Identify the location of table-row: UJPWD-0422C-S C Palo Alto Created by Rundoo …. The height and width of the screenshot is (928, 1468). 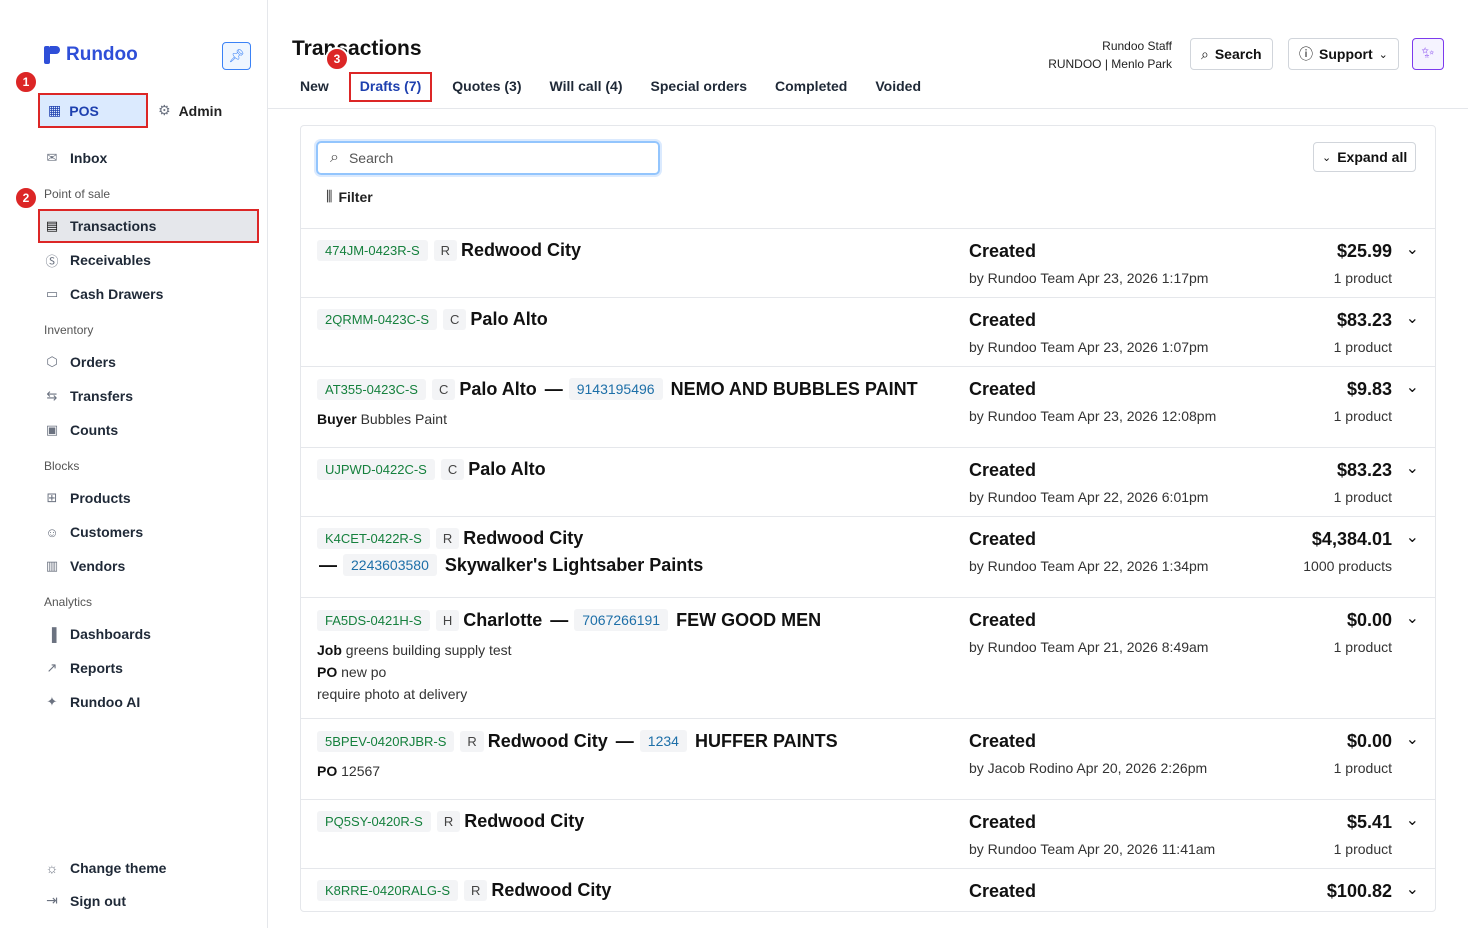
(868, 481).